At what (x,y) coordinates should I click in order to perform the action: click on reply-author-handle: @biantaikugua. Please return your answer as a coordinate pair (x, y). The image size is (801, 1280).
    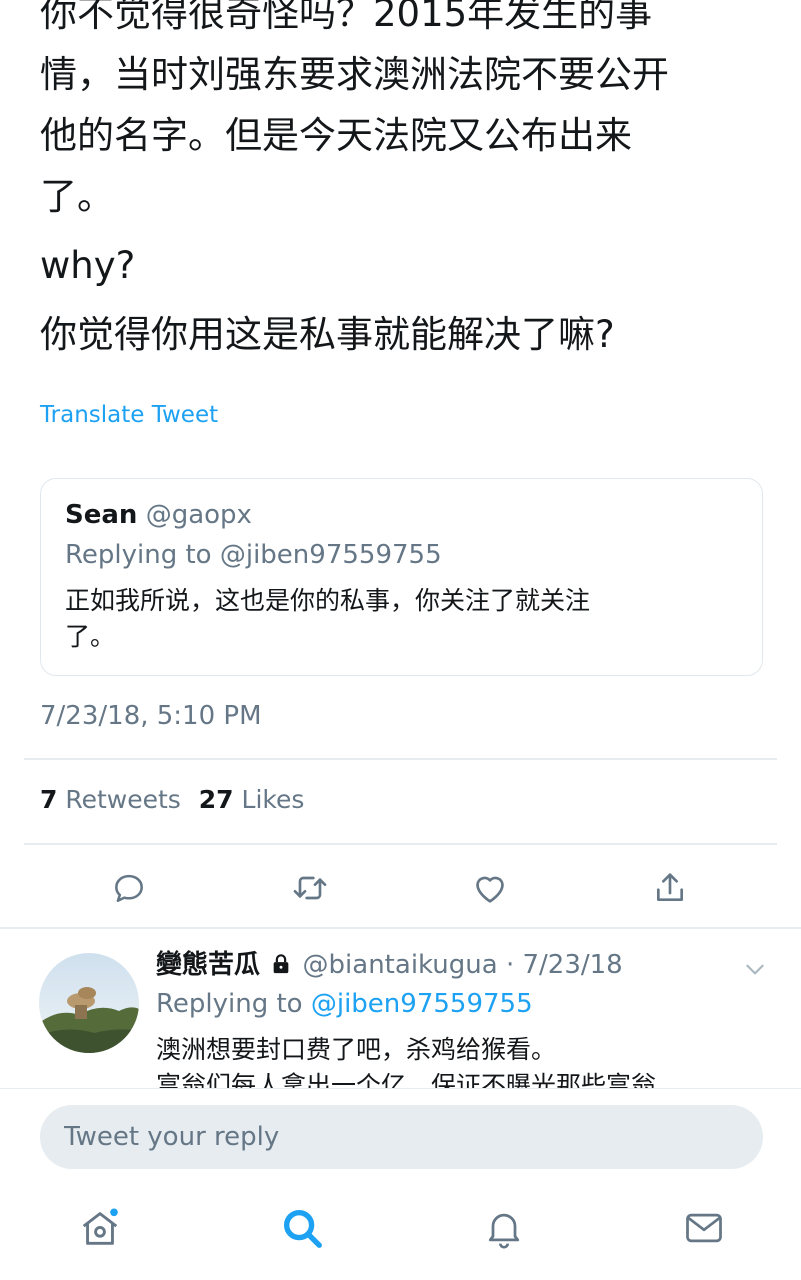
    Looking at the image, I should click on (400, 965).